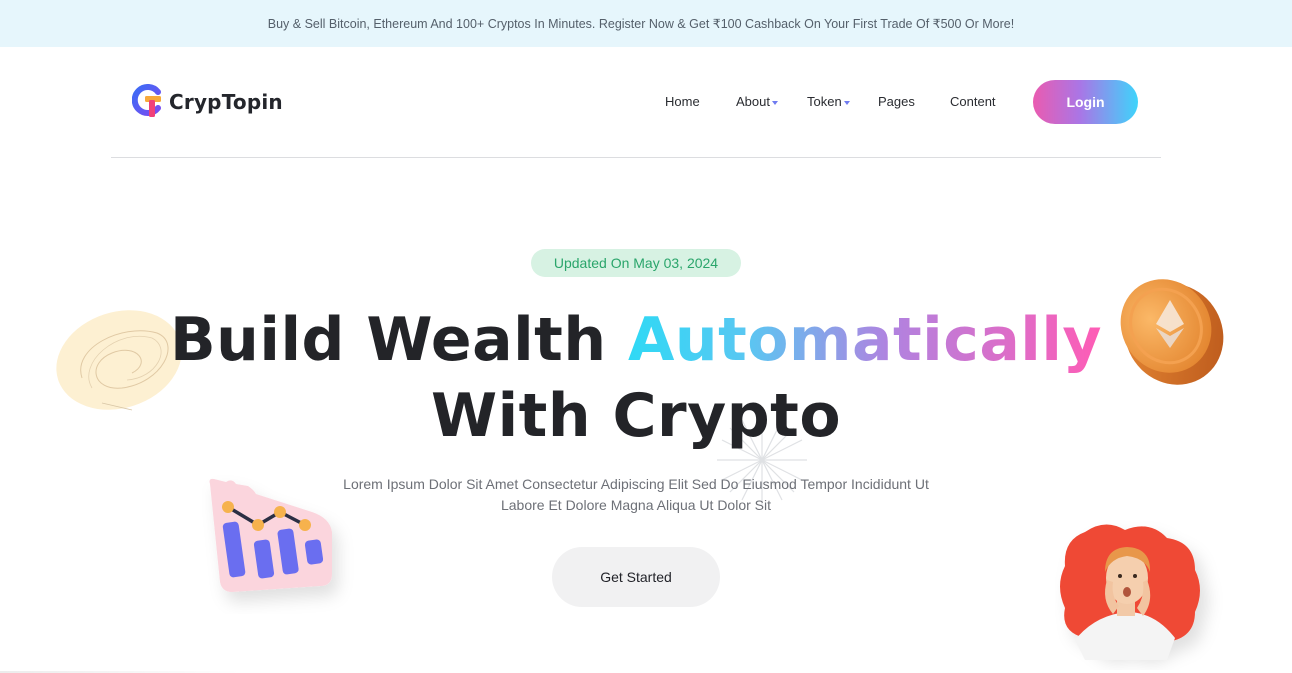 The image size is (1292, 673). I want to click on badge-text: Updated On May 03, 2024, so click(636, 263).